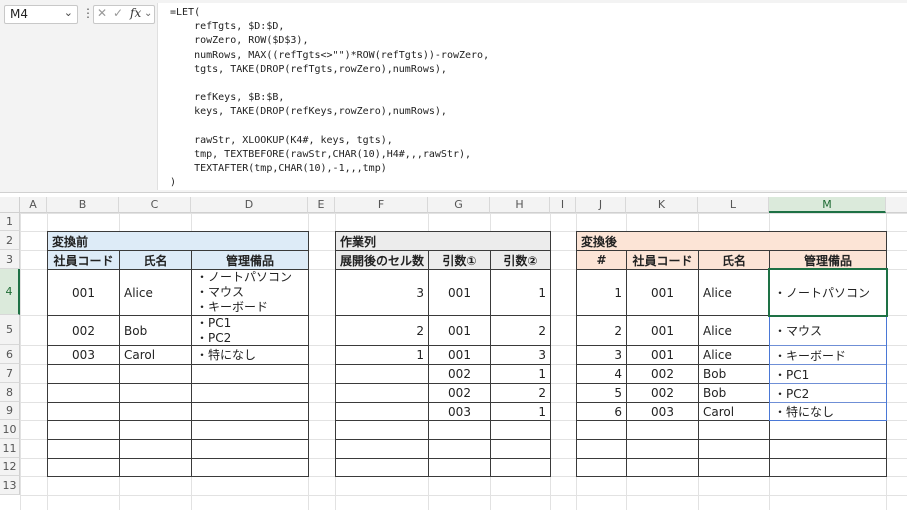  Describe the element at coordinates (459, 411) in the screenshot. I see `work-cell: 003` at that location.